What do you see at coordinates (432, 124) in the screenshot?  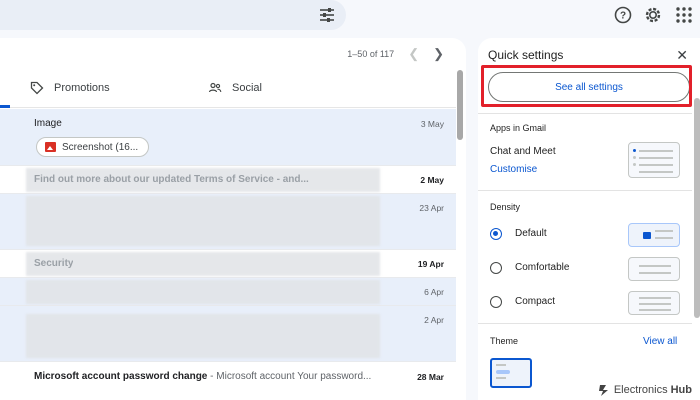 I see `email-date: 3 May` at bounding box center [432, 124].